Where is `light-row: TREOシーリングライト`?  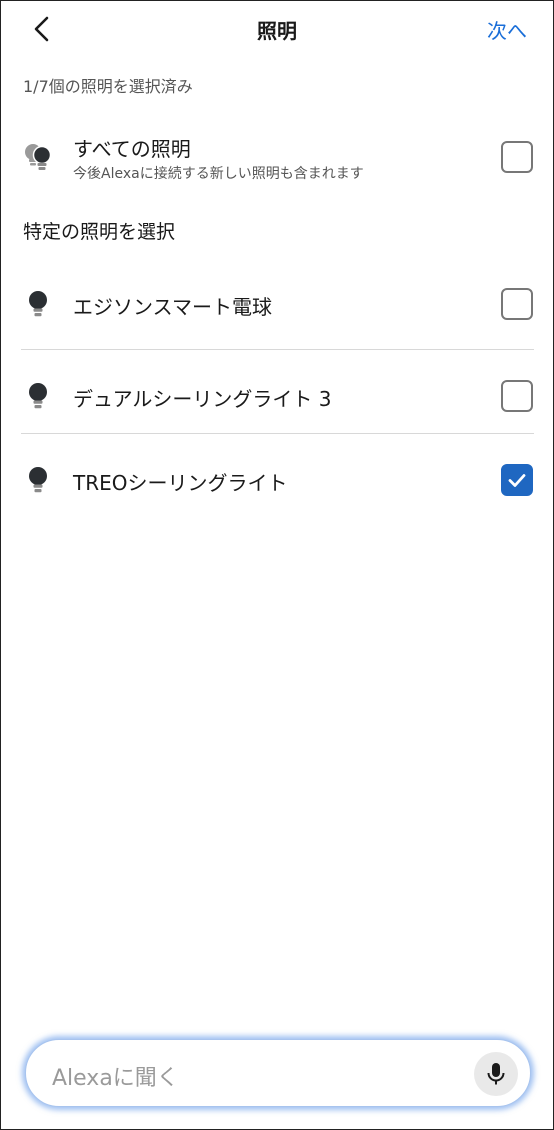
light-row: TREOシーリングライト is located at coordinates (277, 481).